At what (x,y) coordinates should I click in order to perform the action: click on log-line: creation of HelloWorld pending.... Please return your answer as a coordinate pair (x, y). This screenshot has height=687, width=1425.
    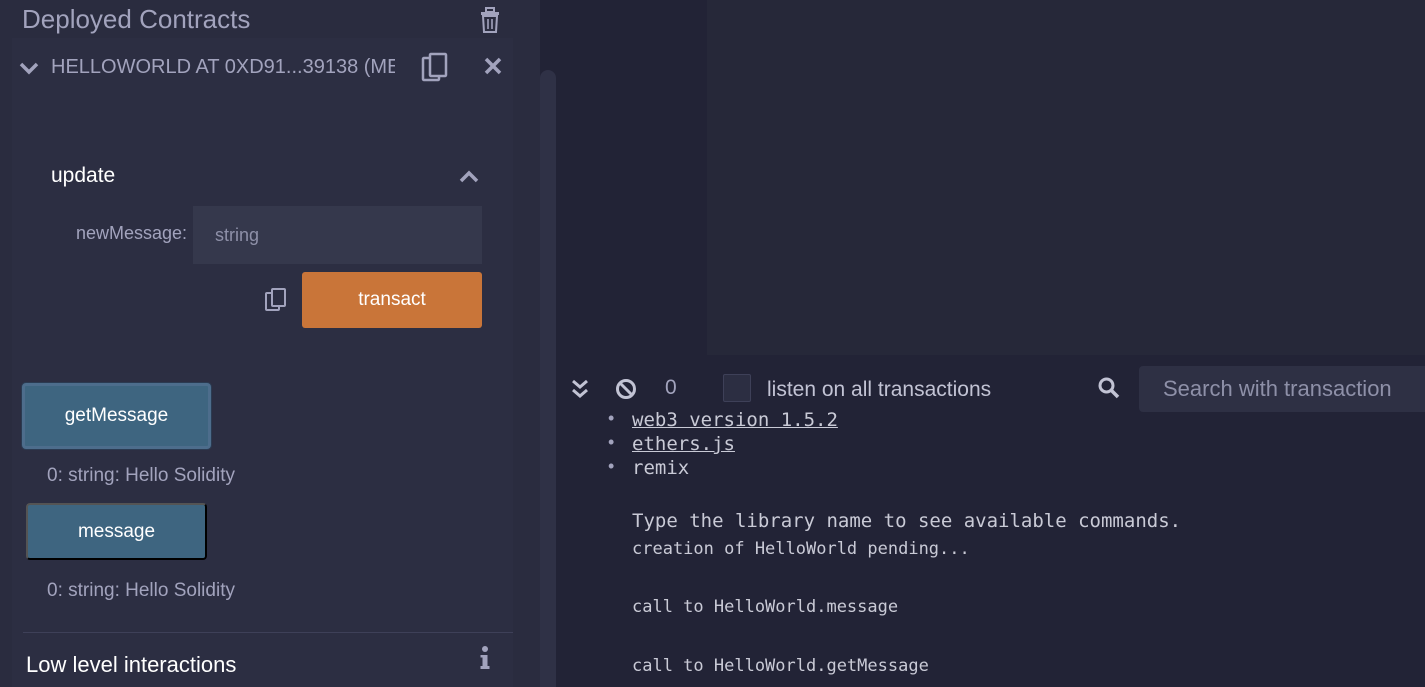
    Looking at the image, I should click on (801, 549).